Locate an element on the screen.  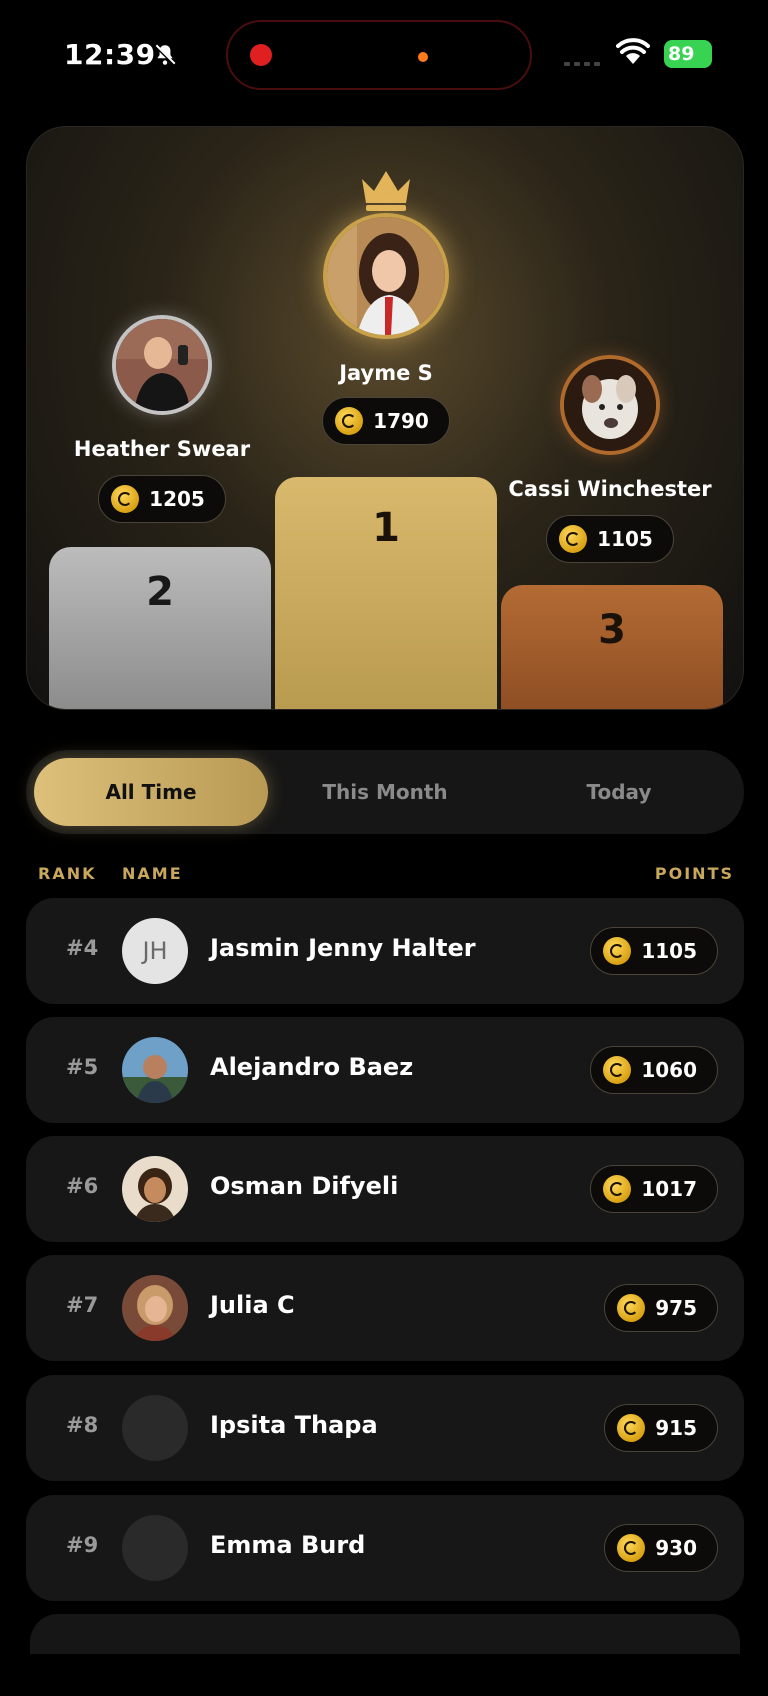
points-pill: 1017 is located at coordinates (654, 1189).